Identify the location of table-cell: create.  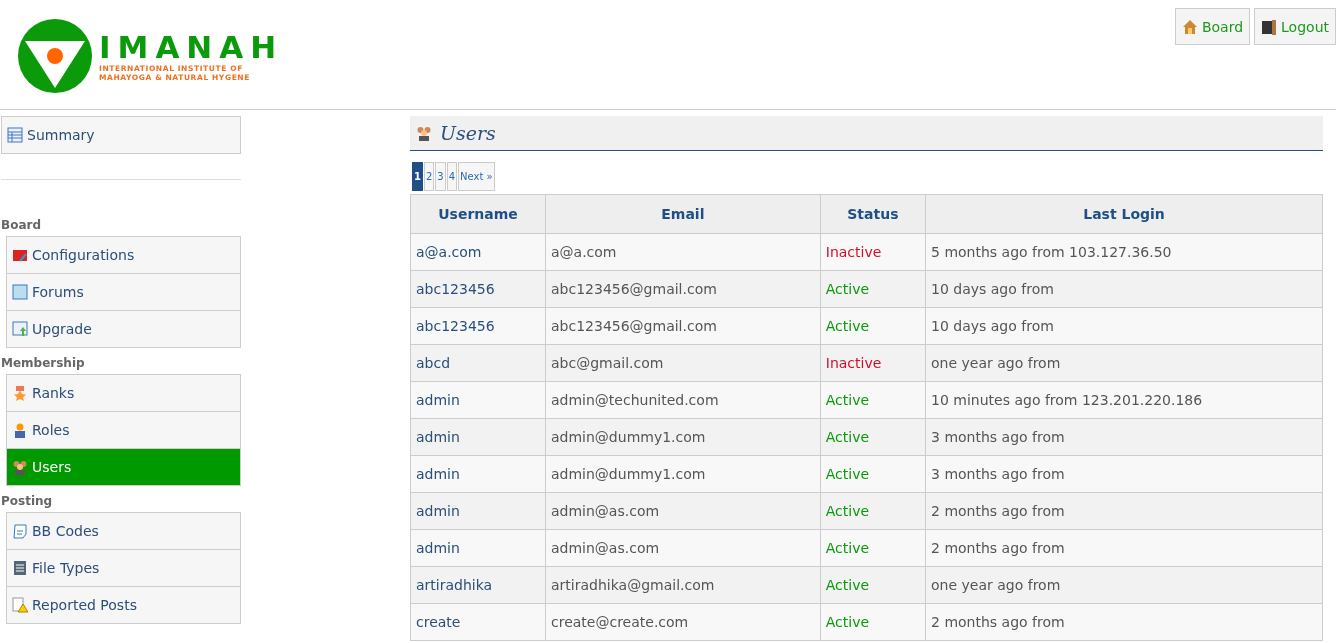
(478, 622).